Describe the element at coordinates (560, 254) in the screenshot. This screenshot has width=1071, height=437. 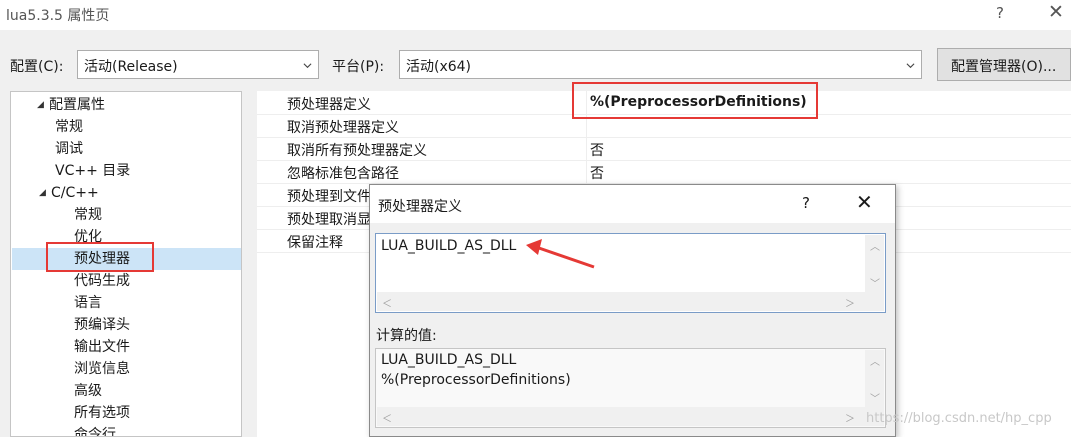
I see `annotation-arrow-icon` at that location.